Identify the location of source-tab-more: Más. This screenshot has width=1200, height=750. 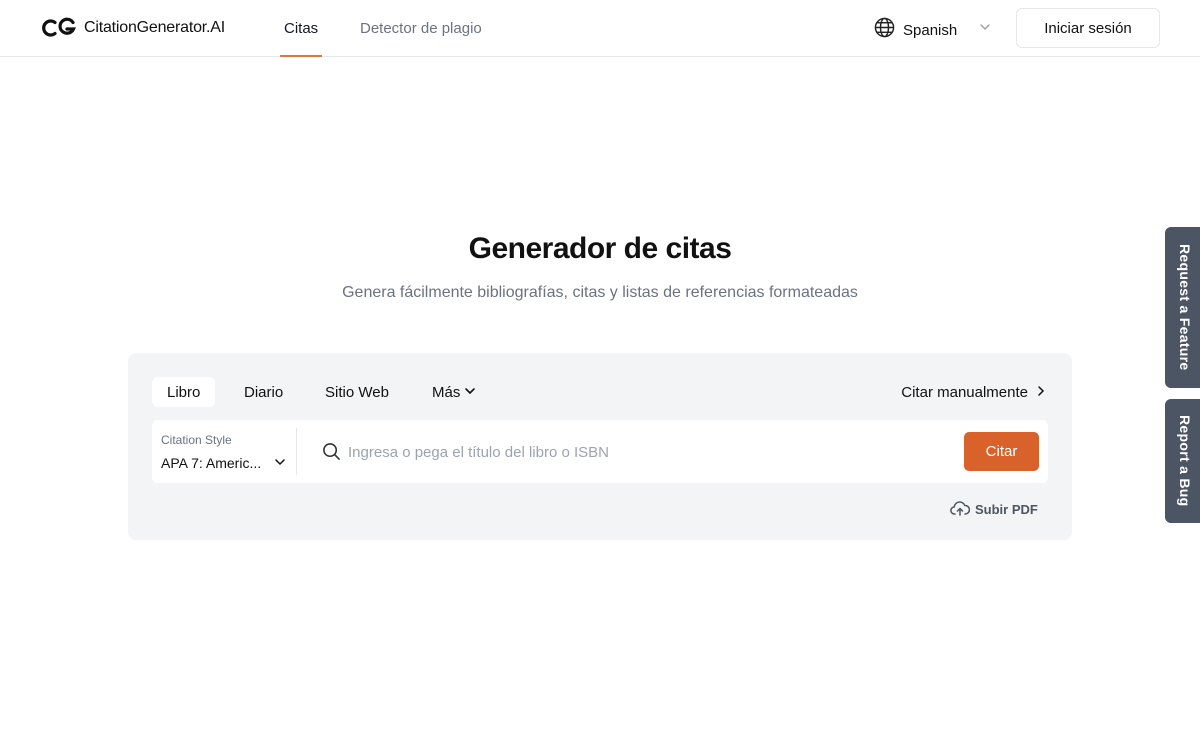
(454, 392).